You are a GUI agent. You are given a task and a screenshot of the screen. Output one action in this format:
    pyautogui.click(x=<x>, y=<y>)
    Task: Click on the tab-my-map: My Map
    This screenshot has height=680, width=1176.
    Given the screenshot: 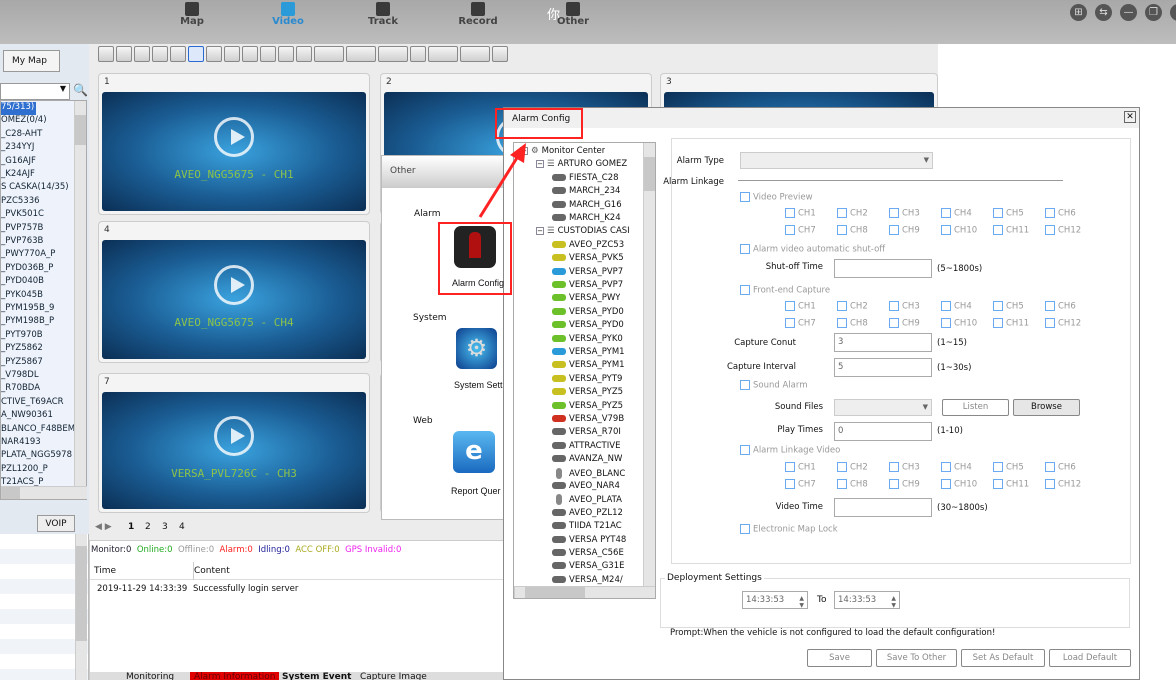 What is the action you would take?
    pyautogui.click(x=31, y=61)
    